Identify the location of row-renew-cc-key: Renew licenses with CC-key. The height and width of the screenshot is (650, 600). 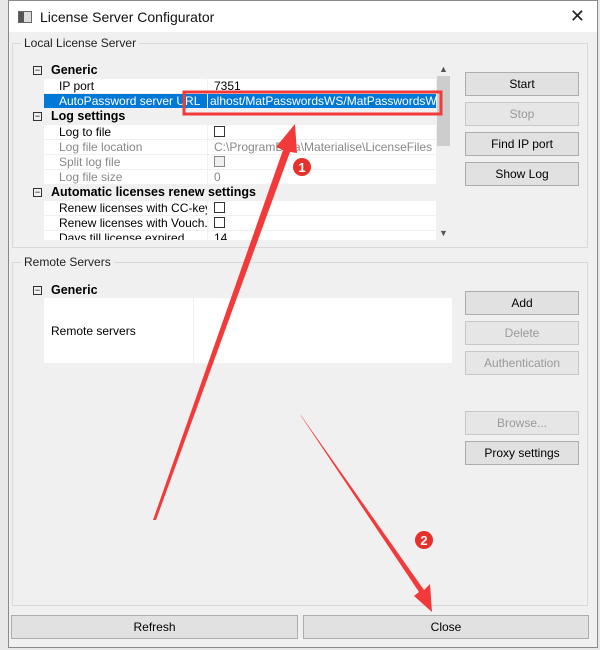
(233, 208).